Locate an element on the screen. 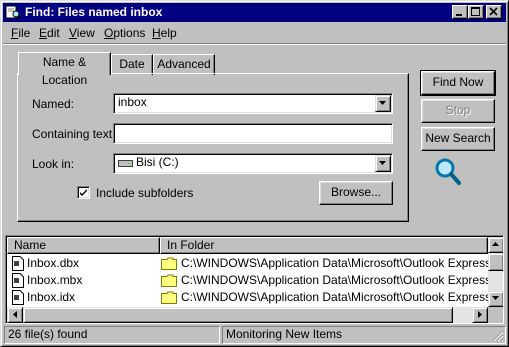  drive-icon is located at coordinates (125, 163).